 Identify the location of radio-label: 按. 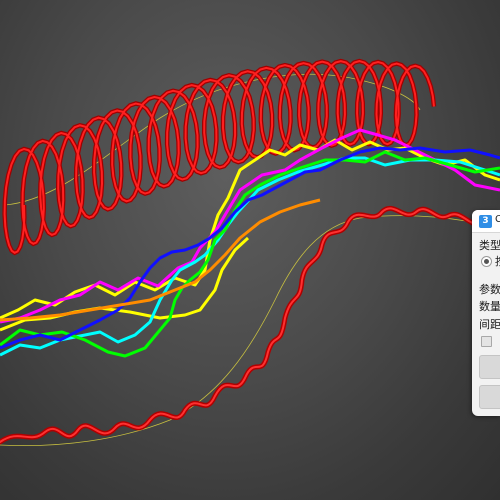
(497, 261).